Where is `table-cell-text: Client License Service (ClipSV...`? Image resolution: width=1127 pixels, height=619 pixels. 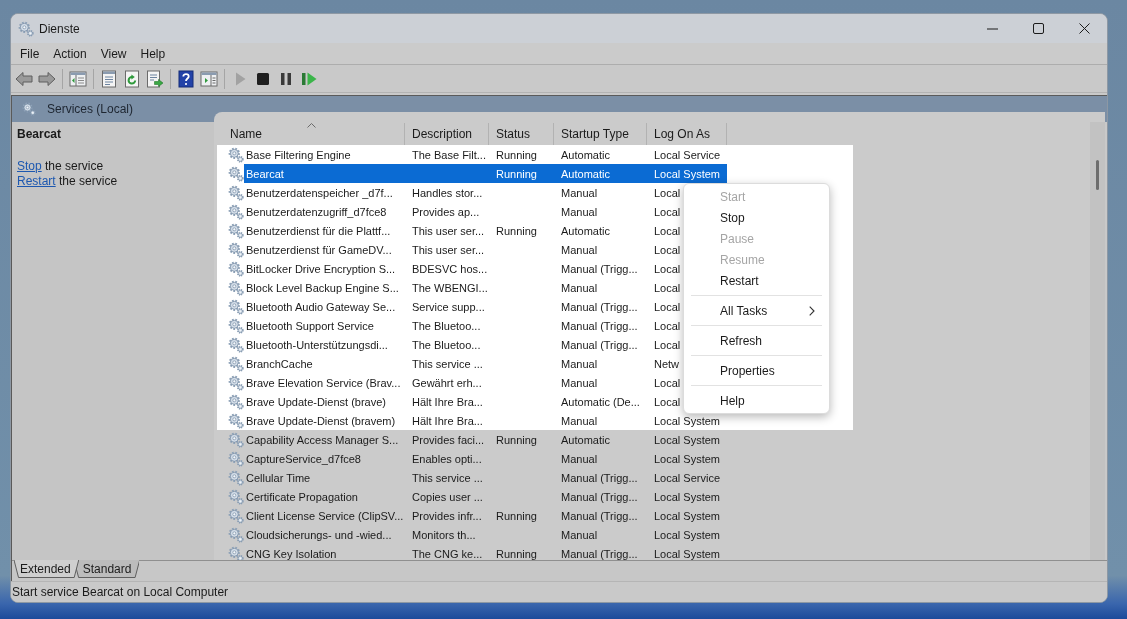 table-cell-text: Client License Service (ClipSV... is located at coordinates (325, 516).